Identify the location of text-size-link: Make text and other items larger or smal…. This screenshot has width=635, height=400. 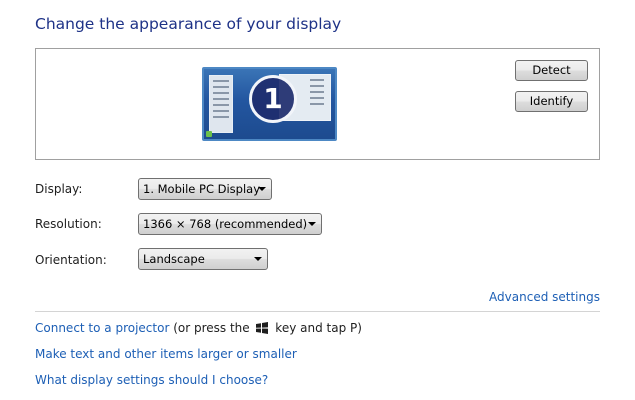
(166, 354).